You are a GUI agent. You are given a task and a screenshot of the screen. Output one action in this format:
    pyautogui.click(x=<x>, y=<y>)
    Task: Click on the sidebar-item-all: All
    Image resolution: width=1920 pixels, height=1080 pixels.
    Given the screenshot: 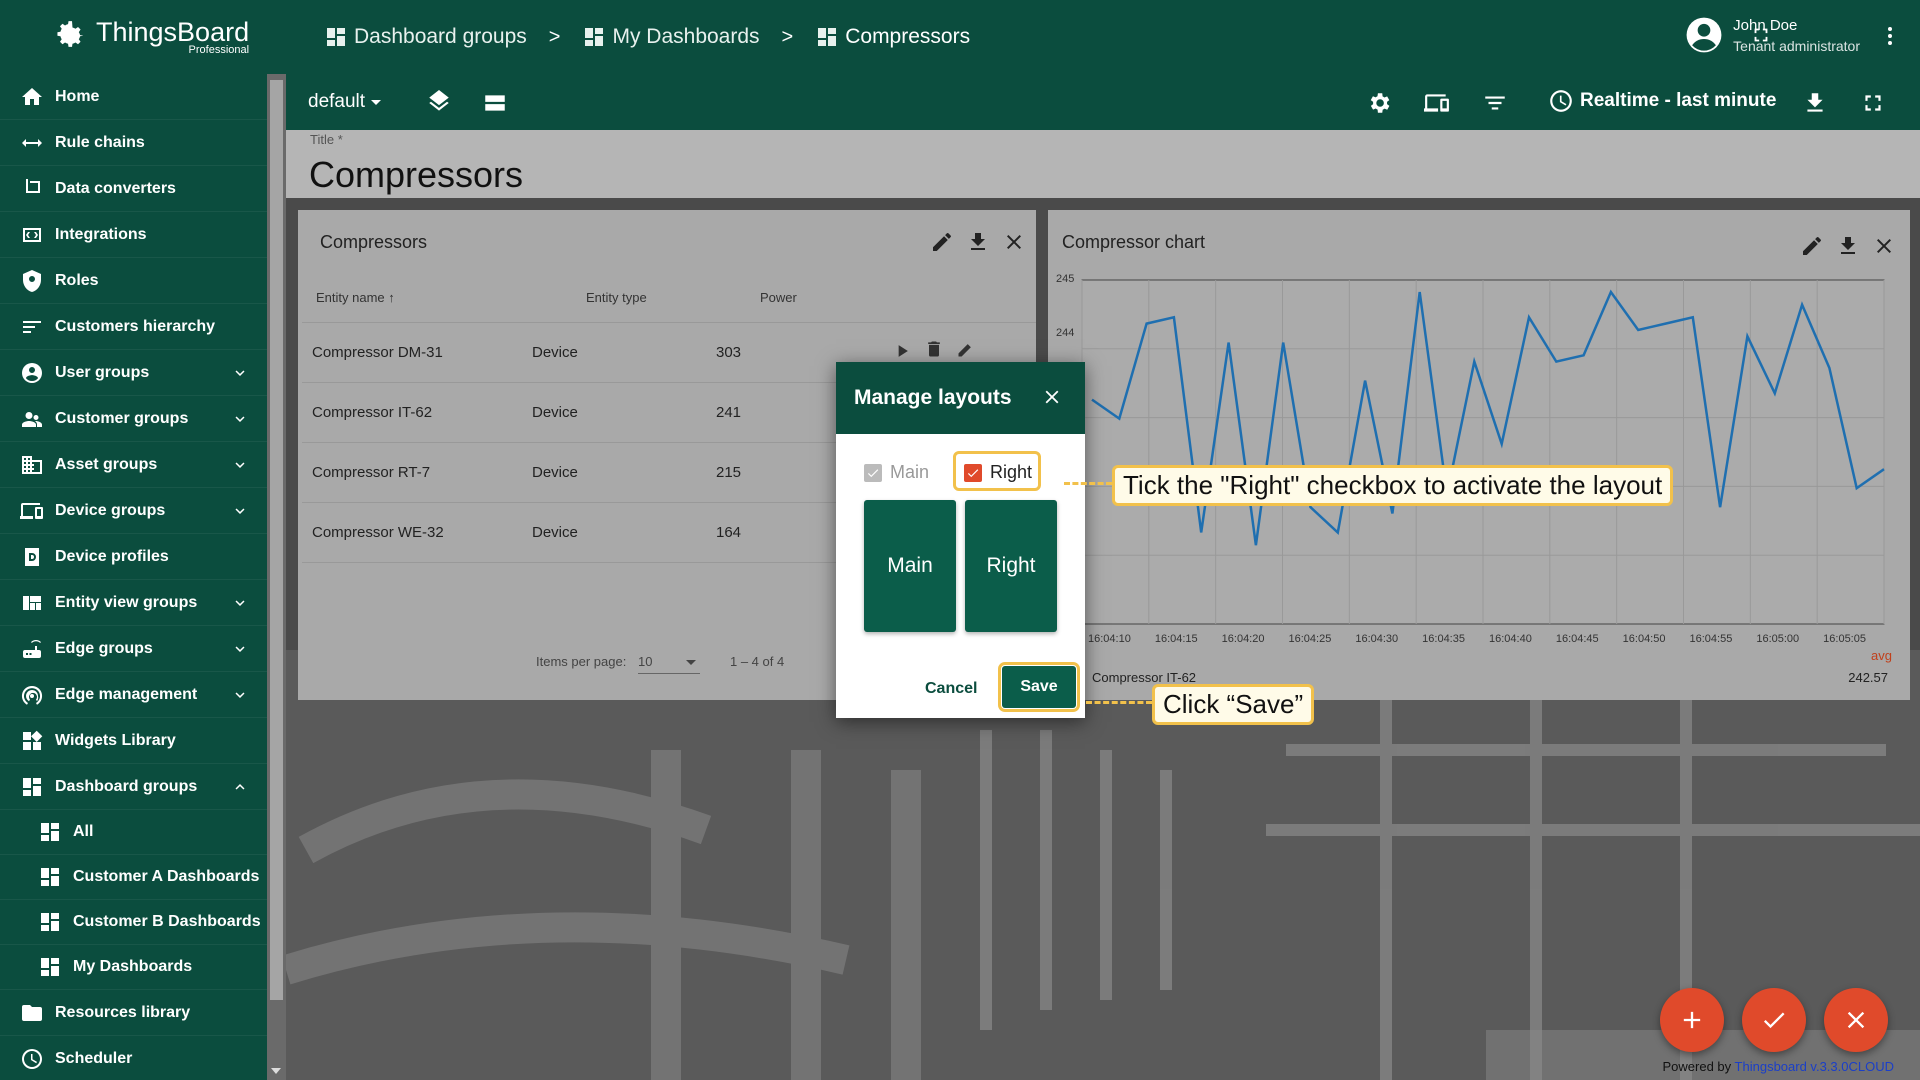 What is the action you would take?
    pyautogui.click(x=133, y=832)
    